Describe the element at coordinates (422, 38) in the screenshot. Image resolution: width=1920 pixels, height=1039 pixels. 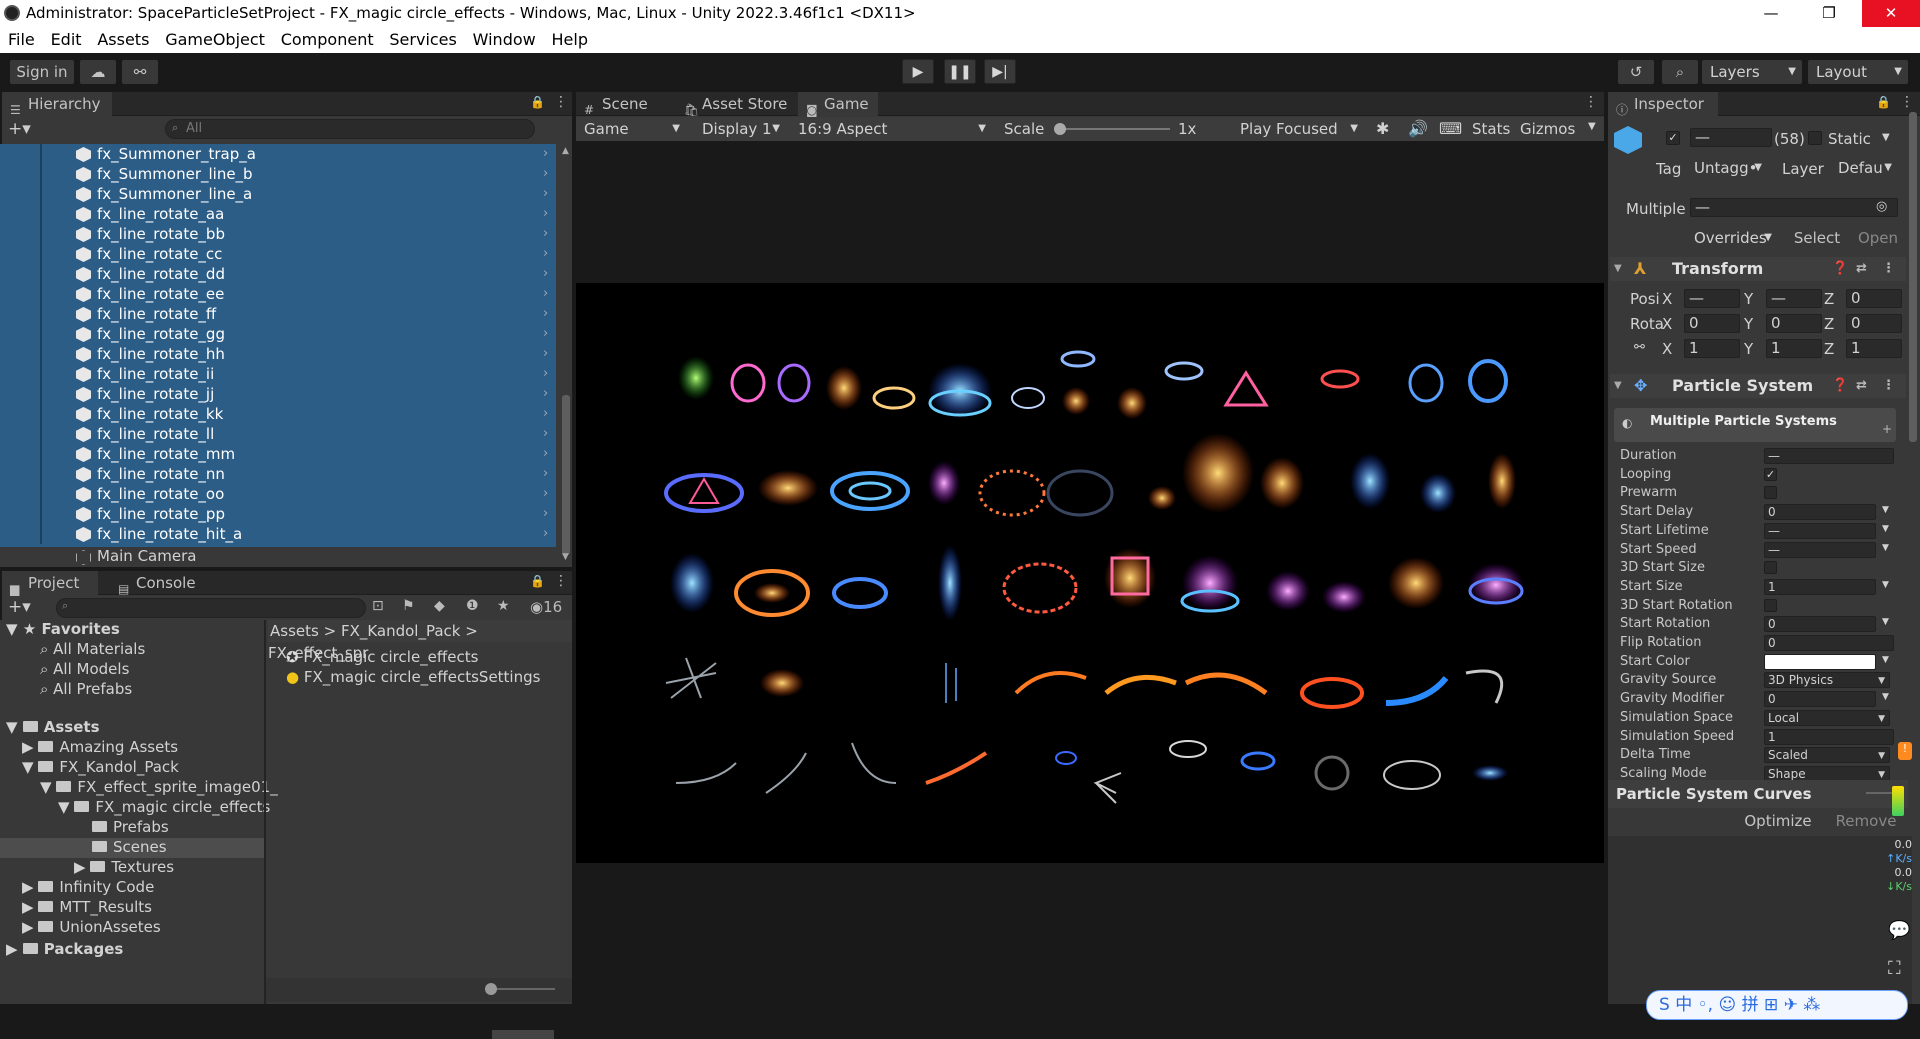
I see `menu-services: Services` at that location.